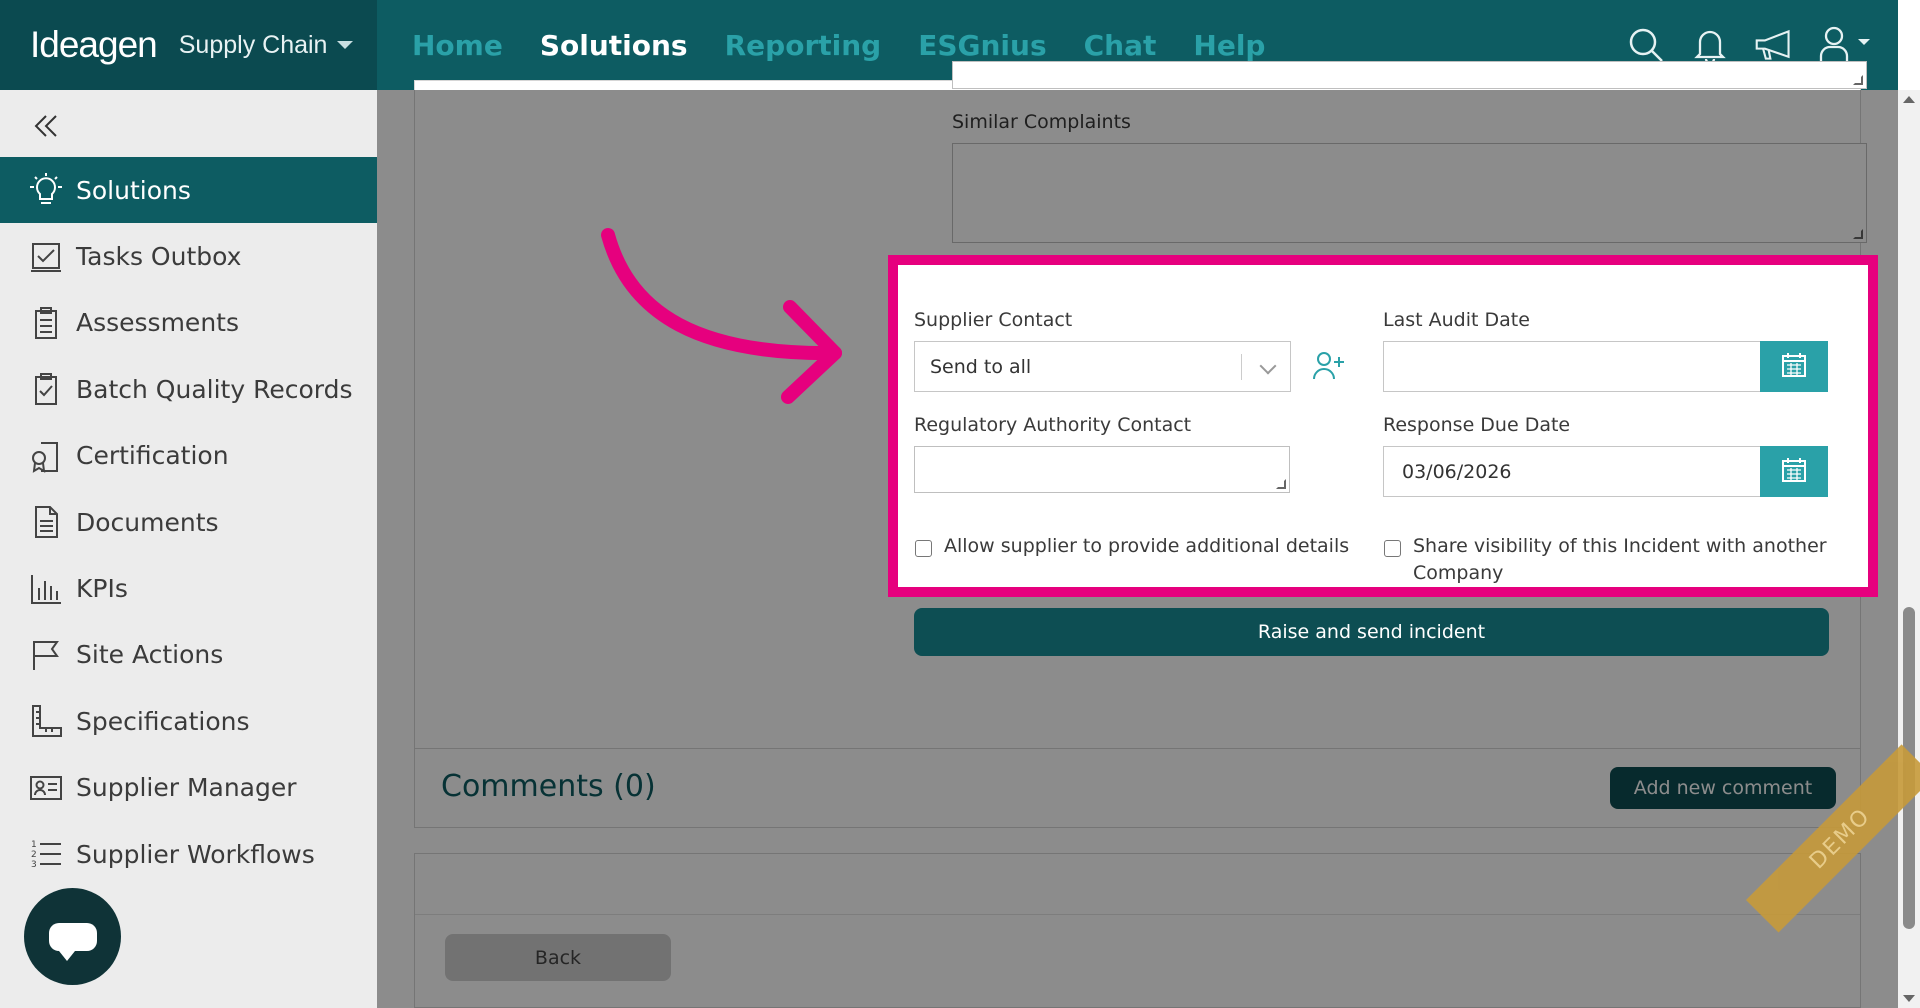  What do you see at coordinates (46, 655) in the screenshot?
I see `flag-icon` at bounding box center [46, 655].